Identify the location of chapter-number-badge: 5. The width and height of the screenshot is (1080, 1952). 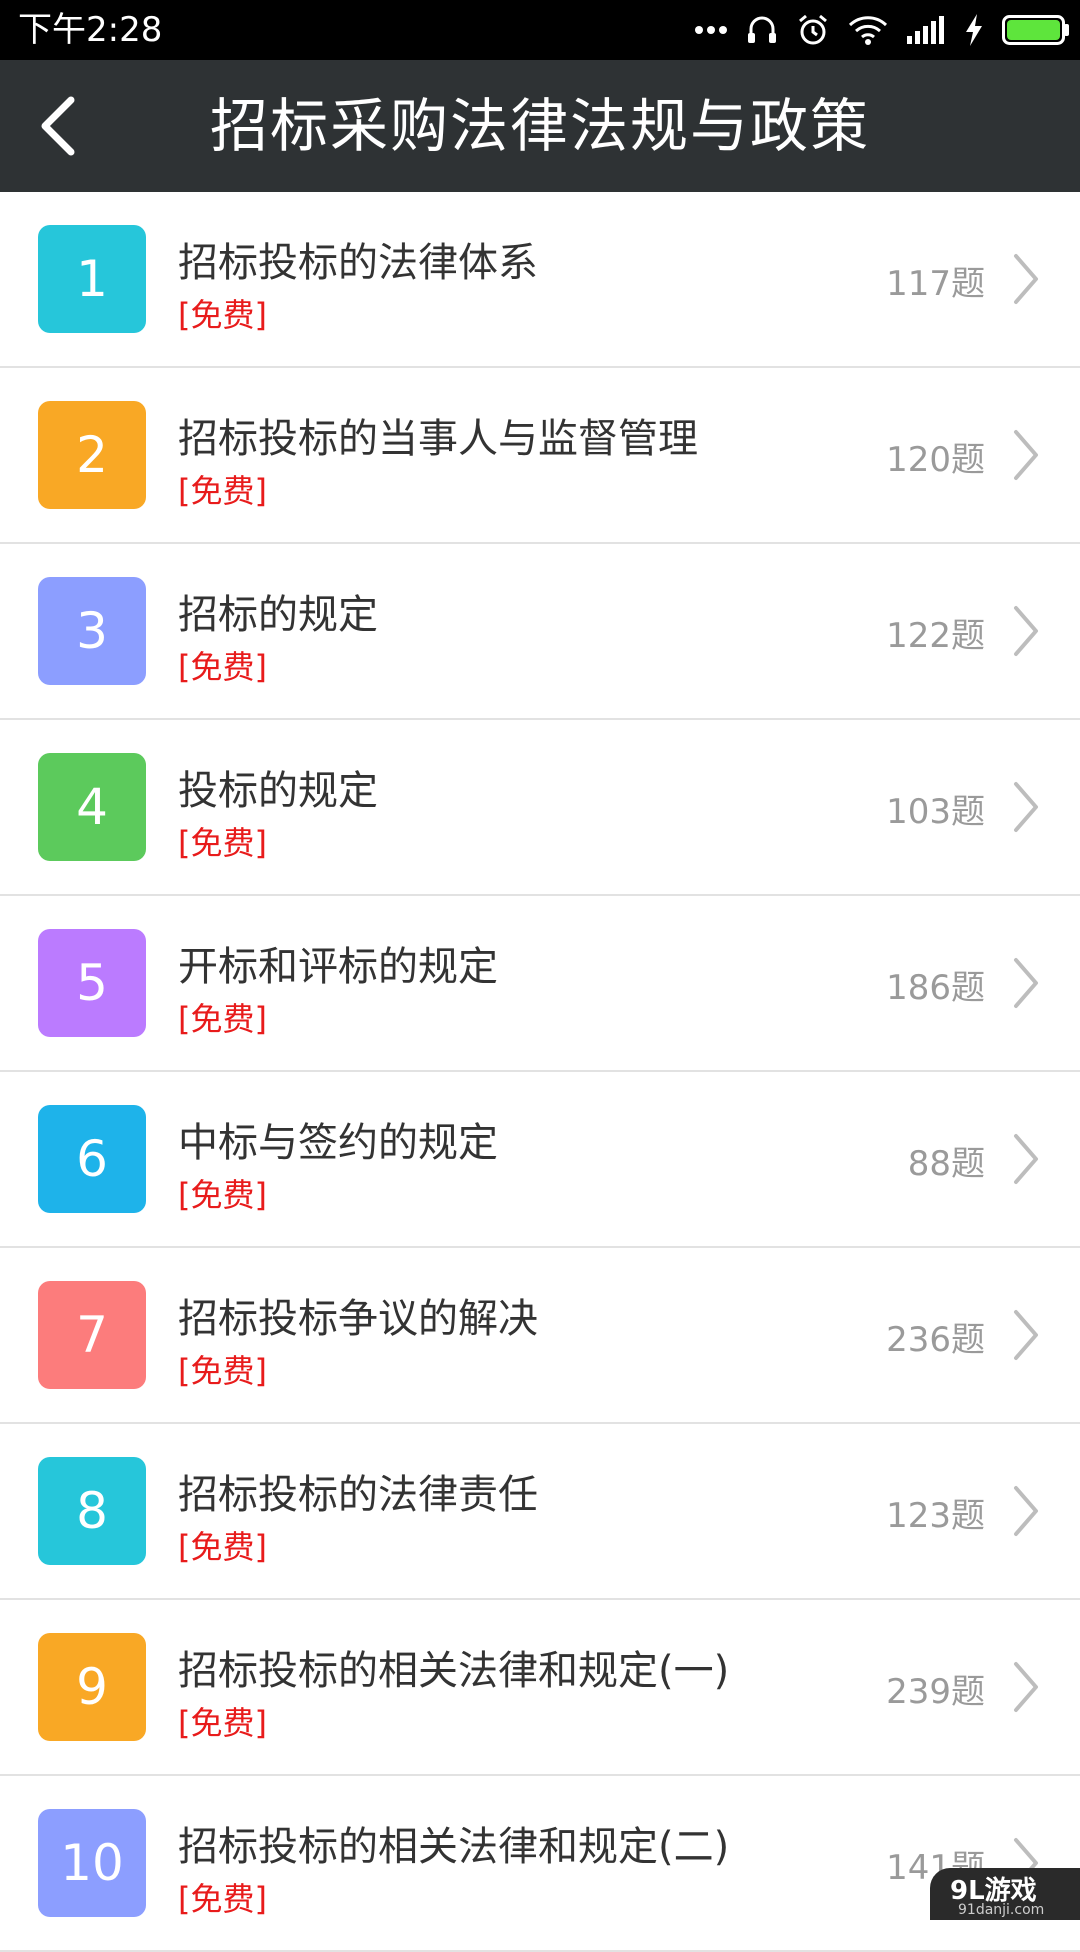
(92, 983).